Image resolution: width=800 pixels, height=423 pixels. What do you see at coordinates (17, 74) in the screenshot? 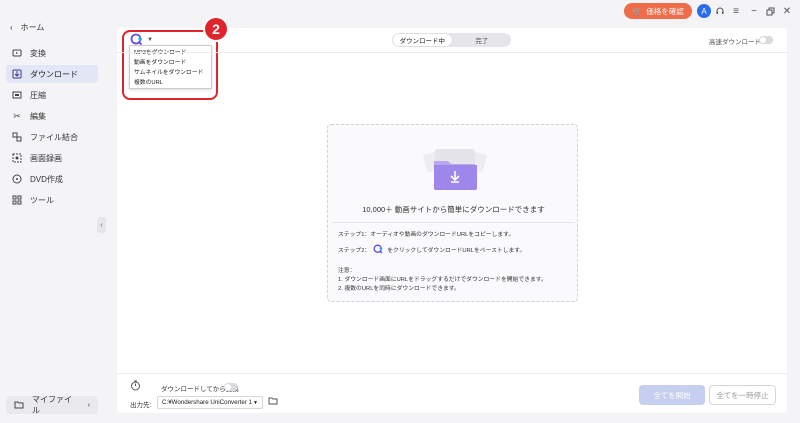
I see `download-icon` at bounding box center [17, 74].